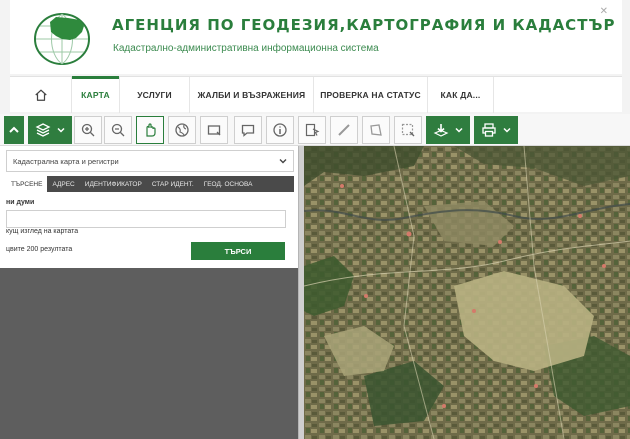 This screenshot has width=630, height=439. I want to click on nav-item-services: УСЛУГИ, so click(155, 95).